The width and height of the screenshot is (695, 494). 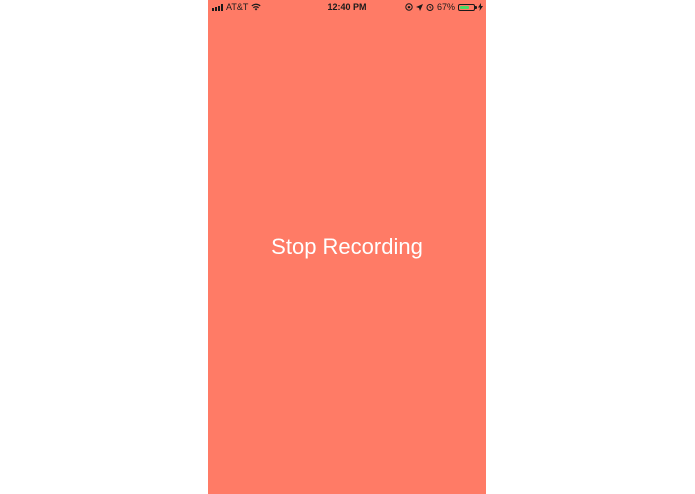 I want to click on stop-recording-button: Stop Recording, so click(x=347, y=247).